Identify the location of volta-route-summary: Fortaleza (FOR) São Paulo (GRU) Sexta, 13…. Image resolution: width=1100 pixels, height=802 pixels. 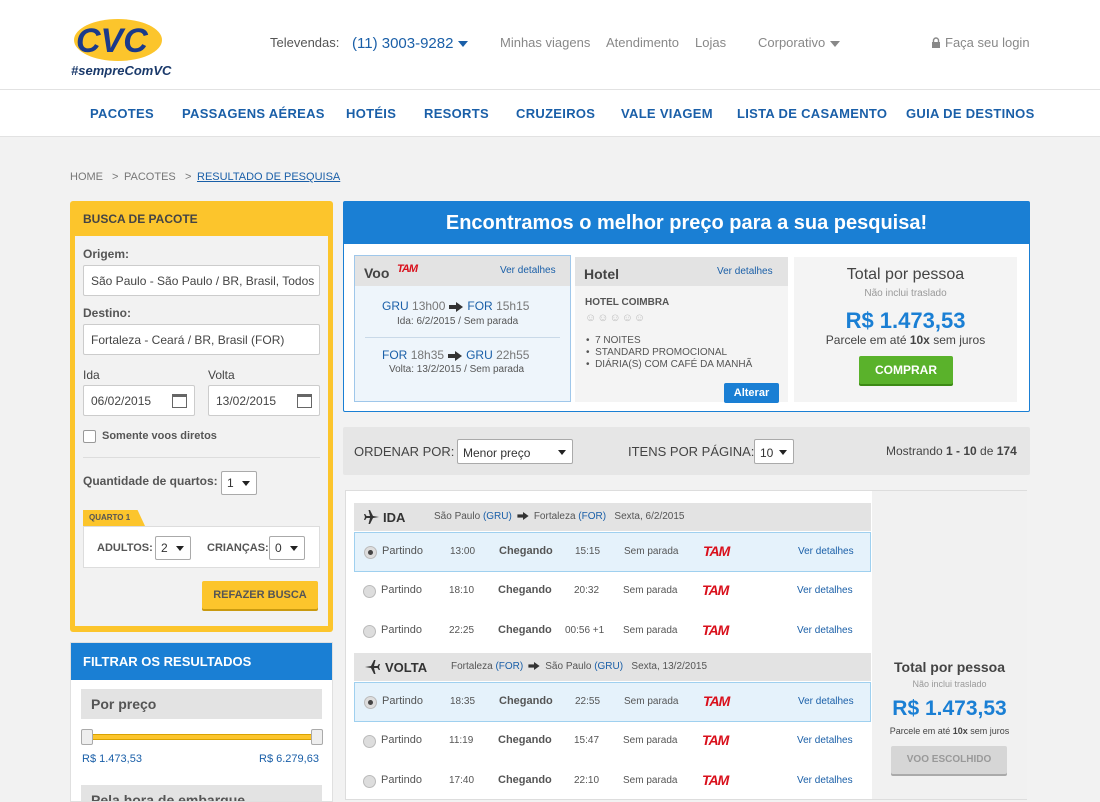
(579, 666).